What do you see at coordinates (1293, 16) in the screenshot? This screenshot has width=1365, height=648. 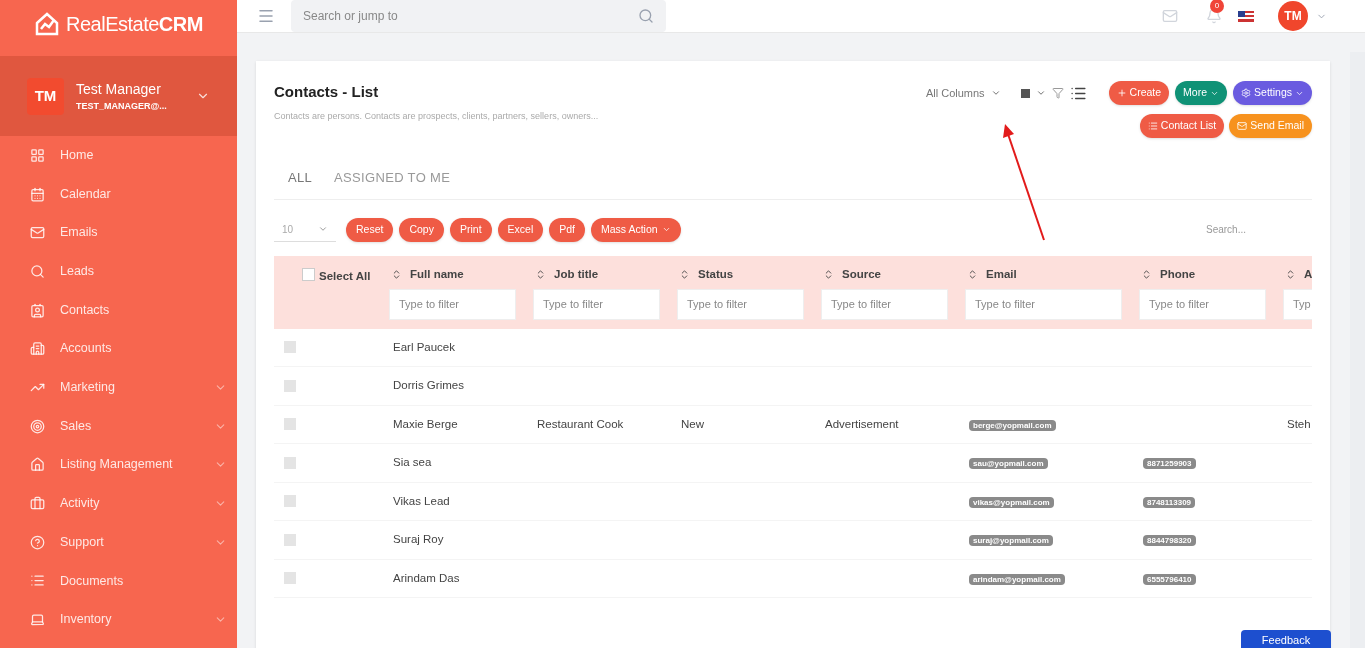 I see `user-avatar: TM` at bounding box center [1293, 16].